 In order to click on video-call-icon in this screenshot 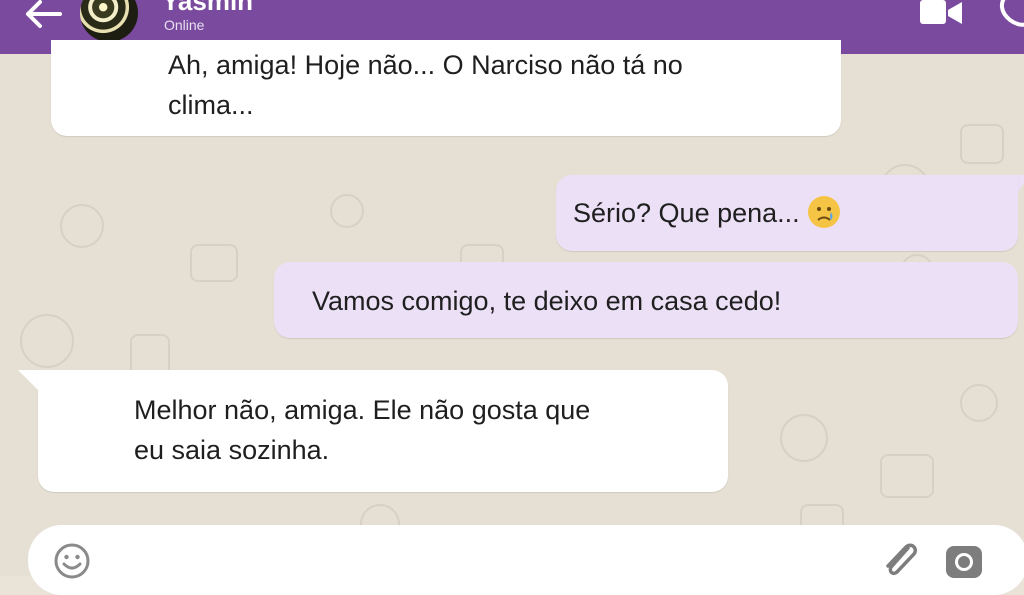, I will do `click(941, 15)`.